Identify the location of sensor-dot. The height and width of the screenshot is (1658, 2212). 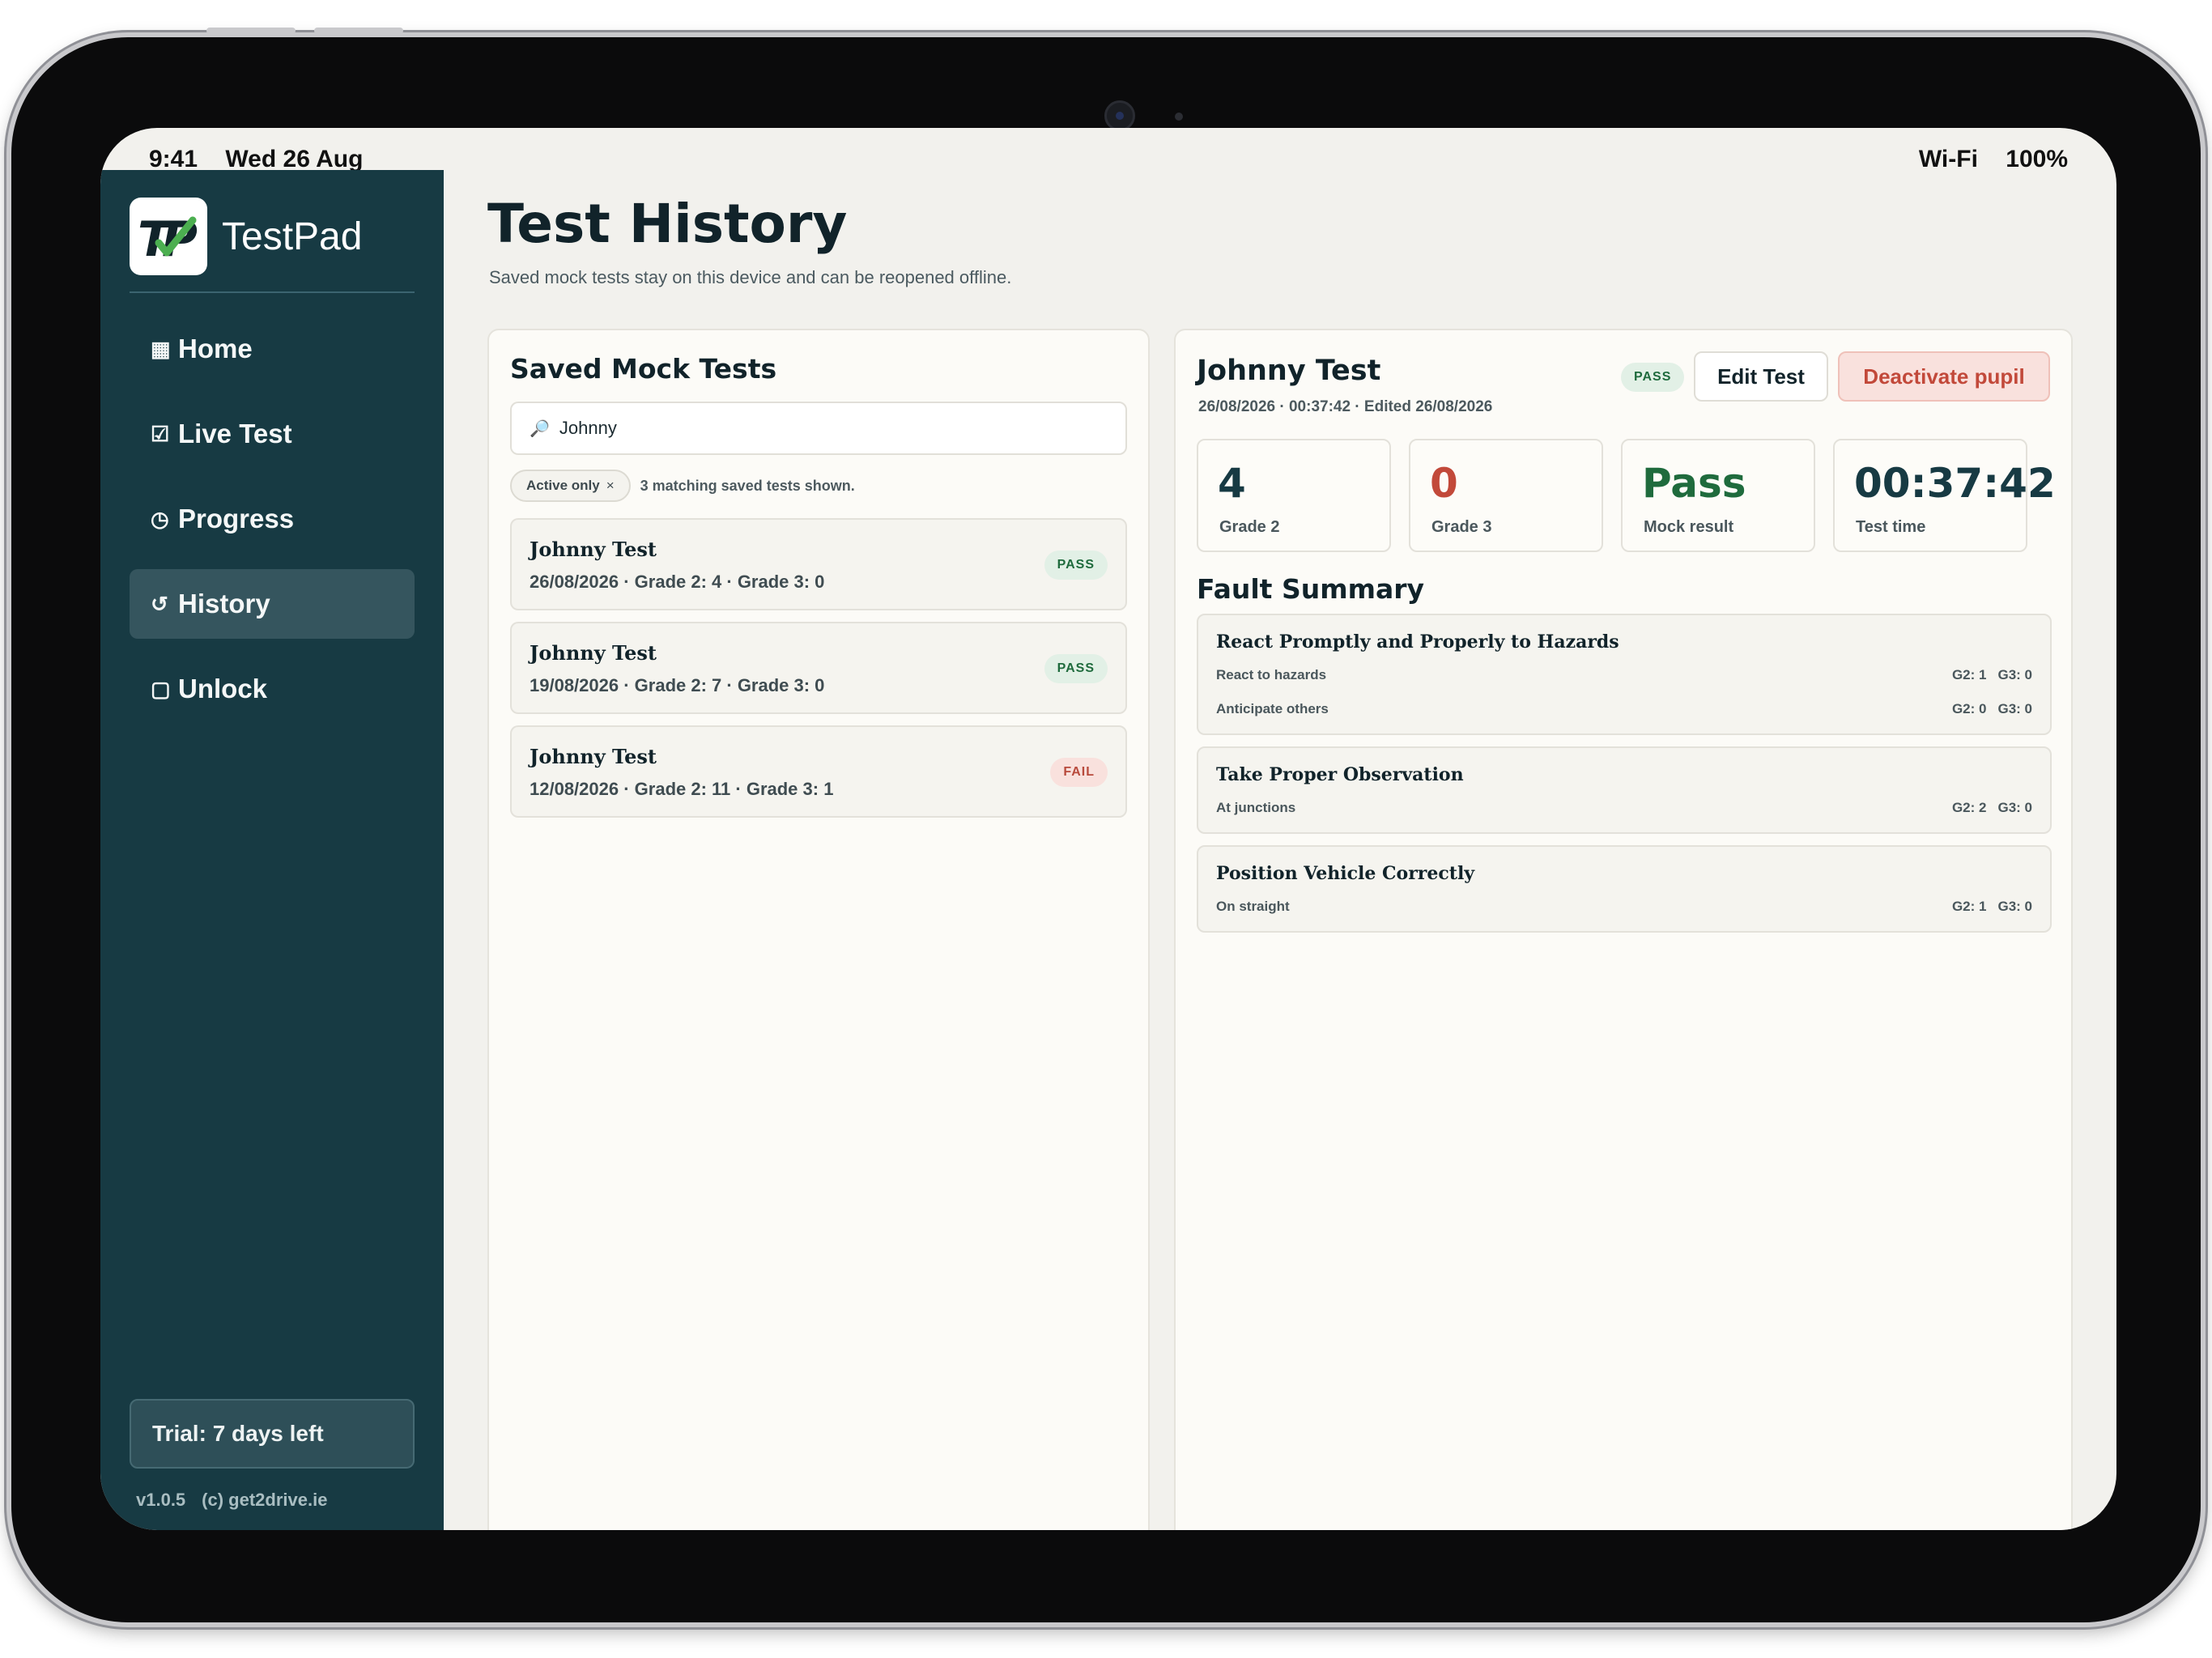
(1179, 117).